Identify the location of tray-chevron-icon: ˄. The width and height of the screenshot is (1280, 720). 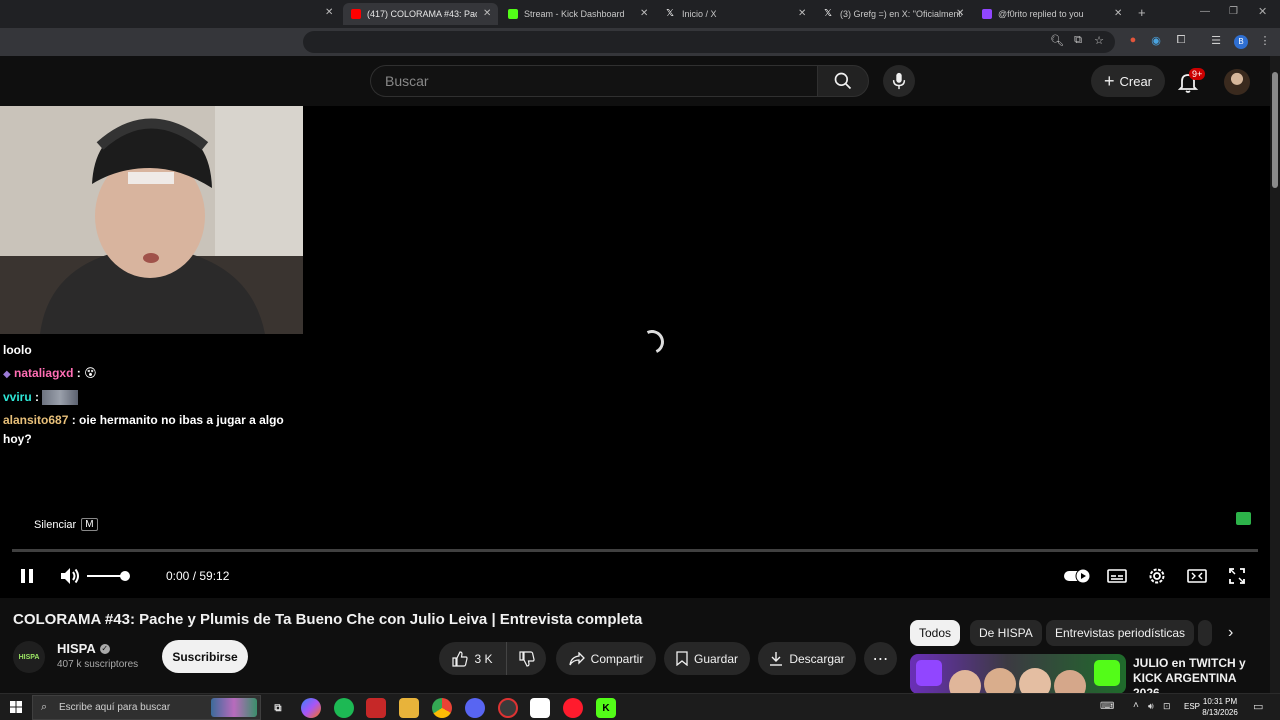
(1136, 705).